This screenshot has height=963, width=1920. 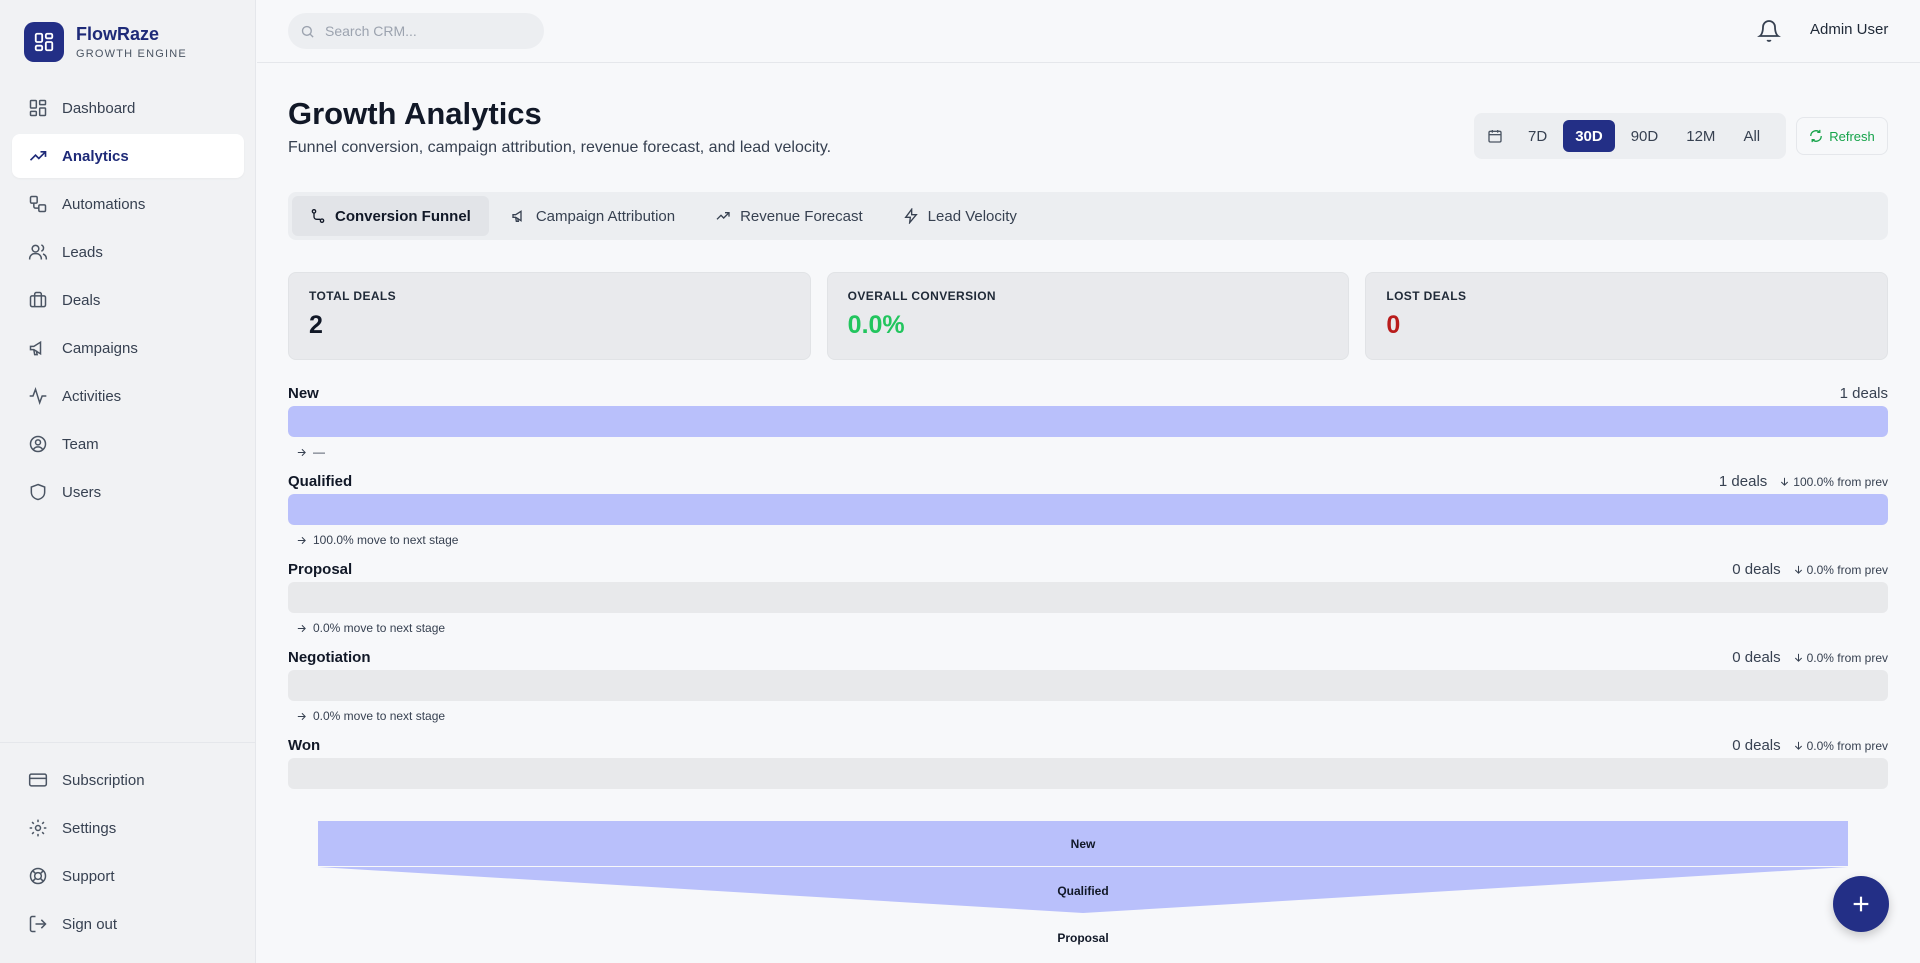 I want to click on range-option-90d: 90D, so click(x=1645, y=136).